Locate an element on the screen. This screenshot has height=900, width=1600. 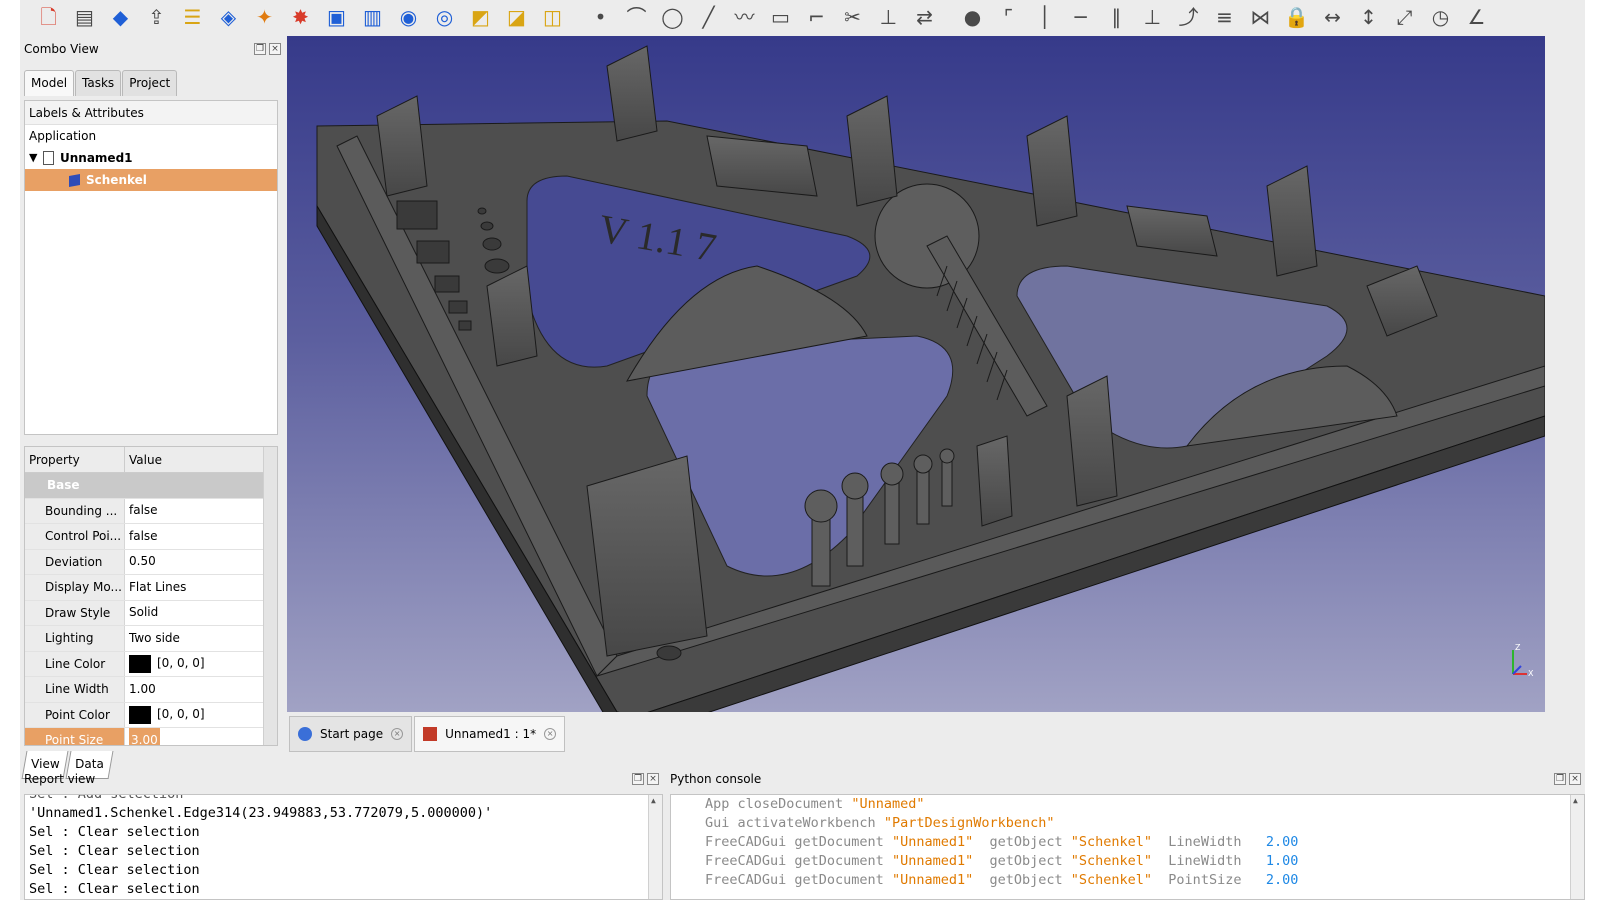
tangent-icon: ⤴ is located at coordinates (1188, 17).